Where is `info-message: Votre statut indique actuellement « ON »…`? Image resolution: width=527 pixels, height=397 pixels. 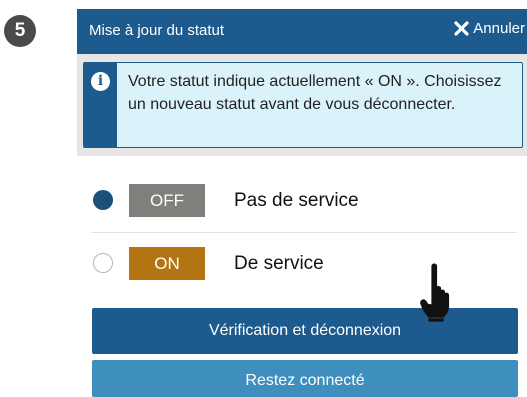 info-message: Votre statut indique actuellement « ON »… is located at coordinates (315, 93).